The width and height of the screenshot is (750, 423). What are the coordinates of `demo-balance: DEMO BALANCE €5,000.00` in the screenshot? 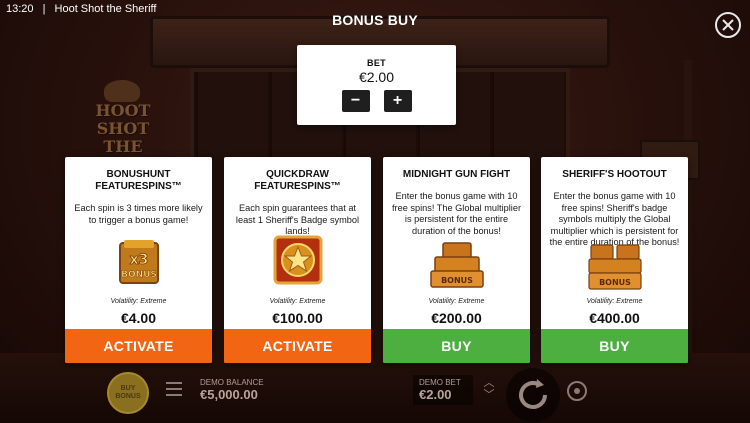 It's located at (232, 390).